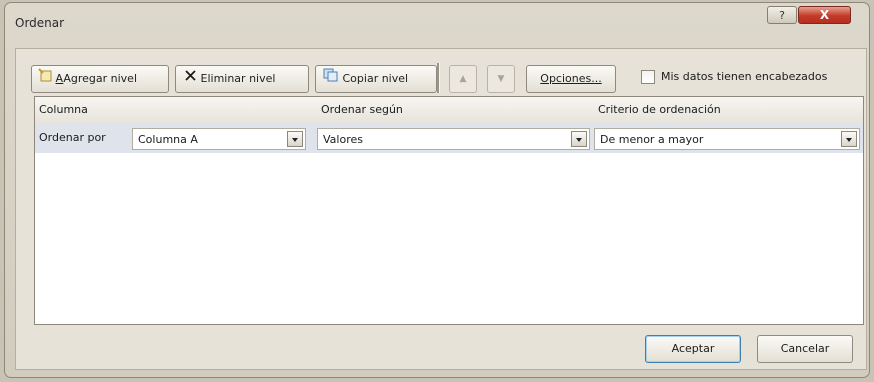 The width and height of the screenshot is (874, 382). What do you see at coordinates (744, 76) in the screenshot?
I see `headers-checkbox-label: Mis datos tienen encabezados` at bounding box center [744, 76].